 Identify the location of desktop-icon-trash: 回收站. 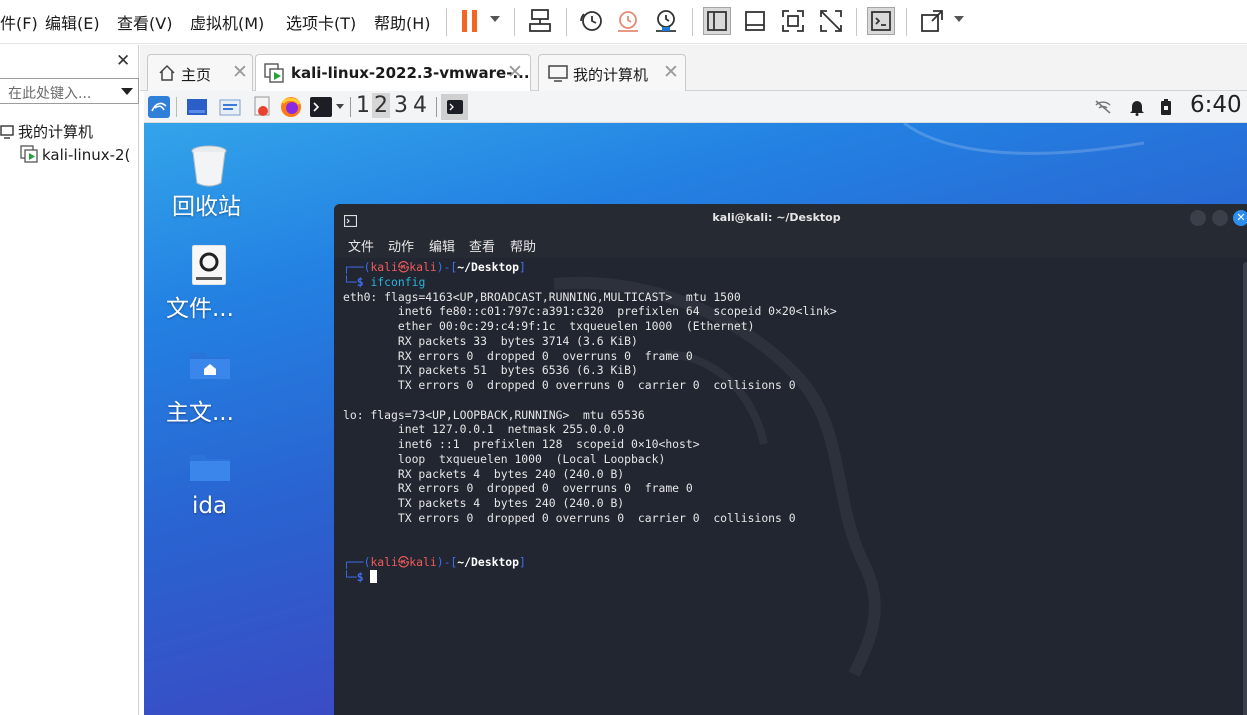
(209, 188).